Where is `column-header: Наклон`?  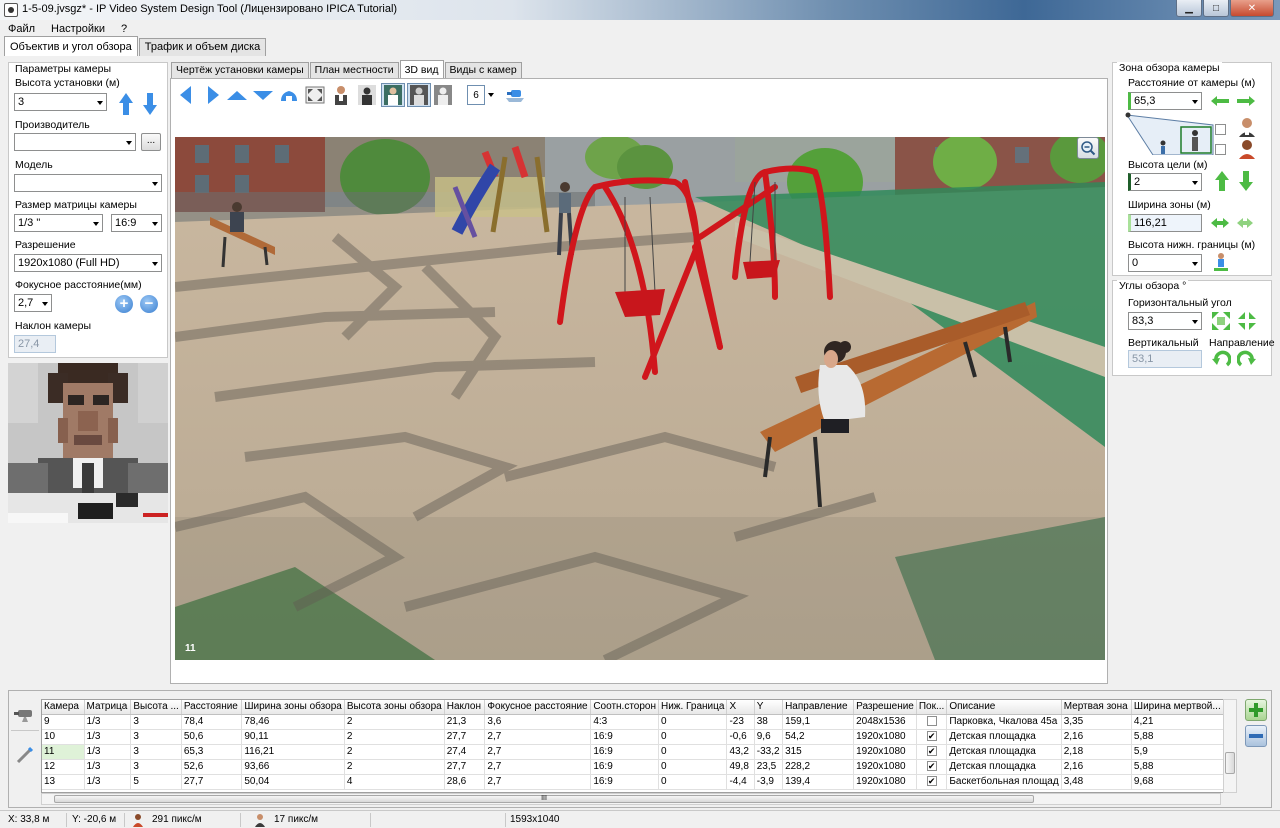 column-header: Наклон is located at coordinates (465, 707).